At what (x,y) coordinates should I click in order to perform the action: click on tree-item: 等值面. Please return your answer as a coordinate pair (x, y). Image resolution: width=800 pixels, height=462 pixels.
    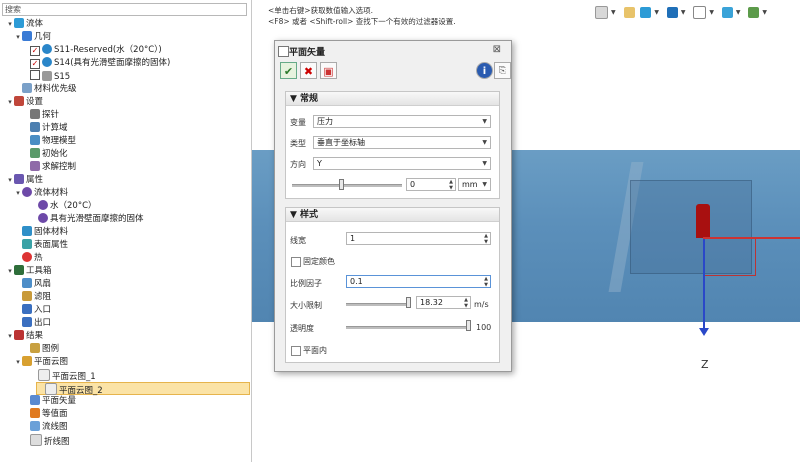
    Looking at the image, I should click on (34, 414).